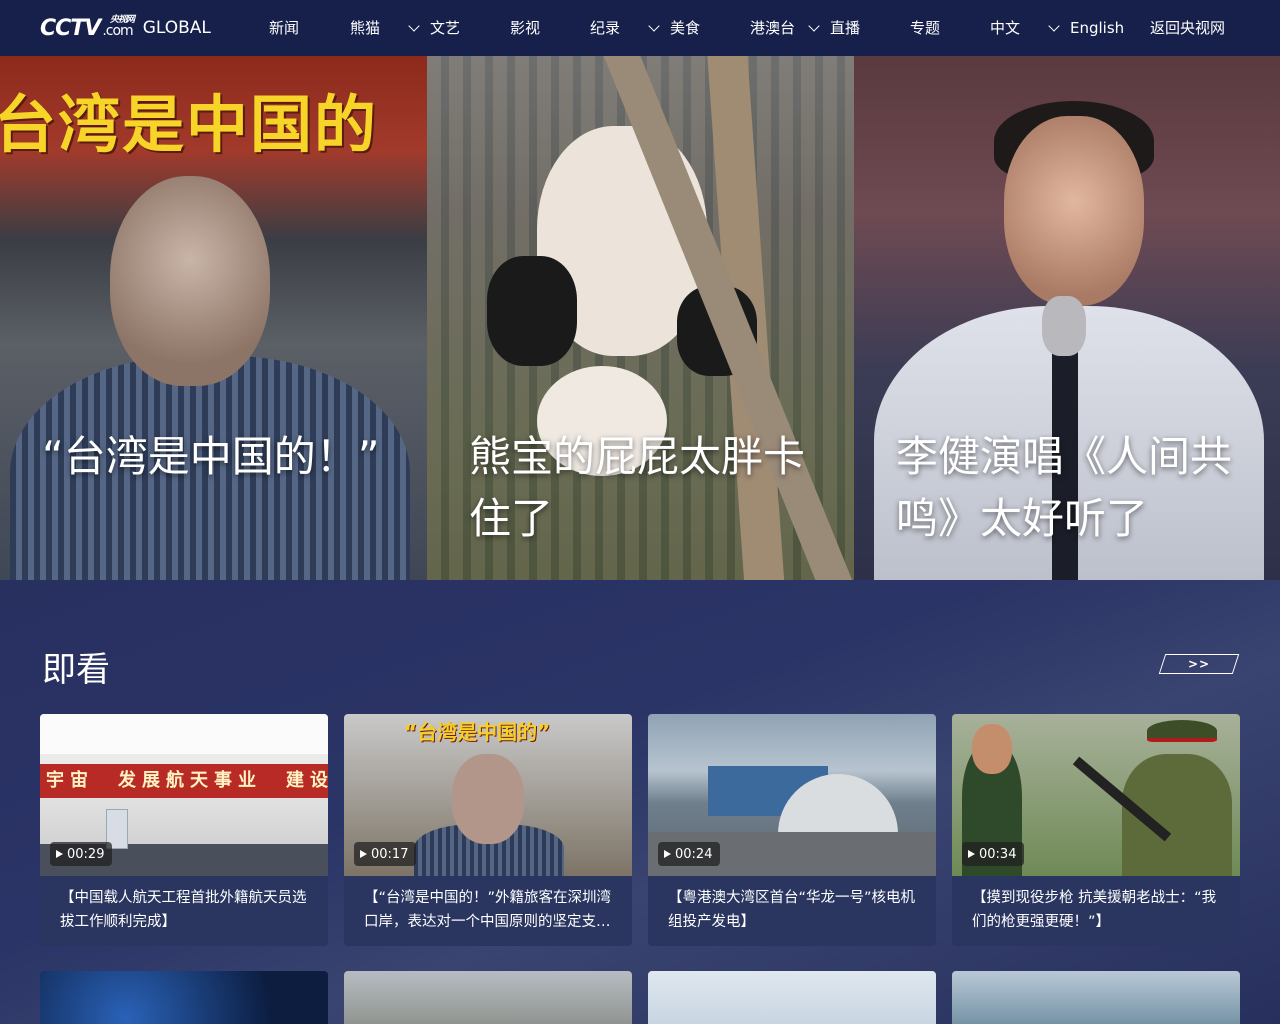 This screenshot has width=1280, height=1024. What do you see at coordinates (488, 910) in the screenshot?
I see `video-title: 【“台湾是中国的！”外籍旅客在深圳湾口岸，表达对一个中国原则的坚定支持】` at bounding box center [488, 910].